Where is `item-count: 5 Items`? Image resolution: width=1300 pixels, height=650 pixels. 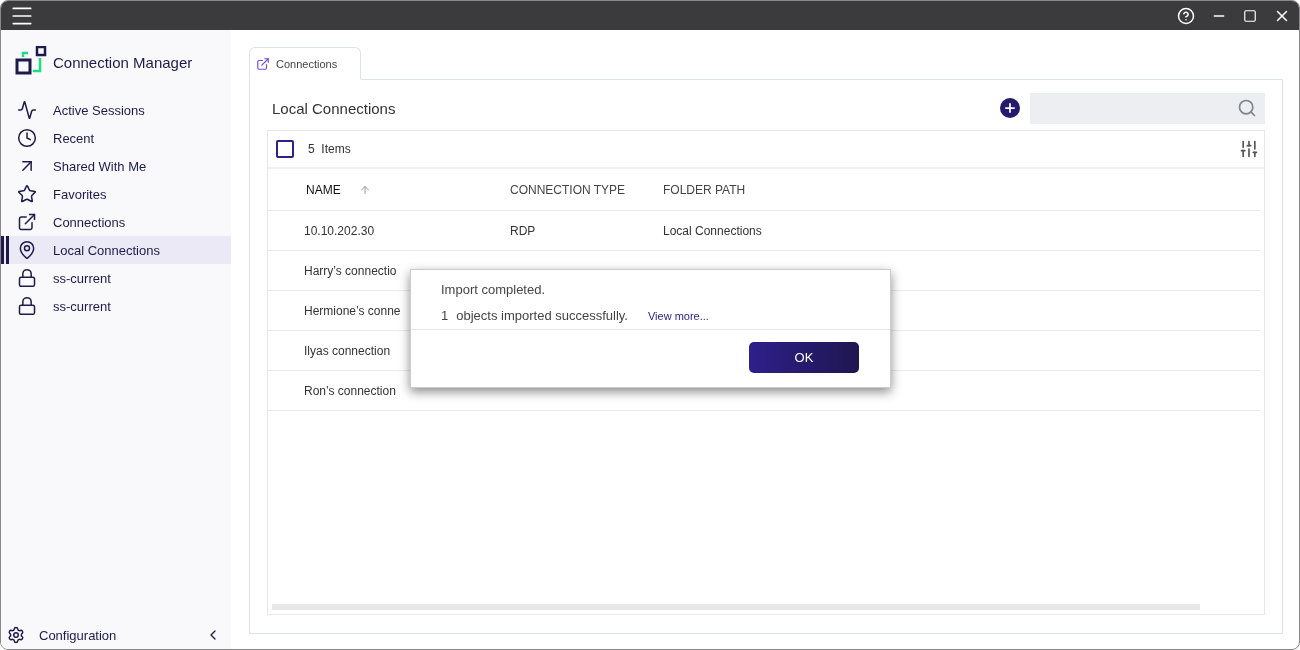 item-count: 5 Items is located at coordinates (329, 149).